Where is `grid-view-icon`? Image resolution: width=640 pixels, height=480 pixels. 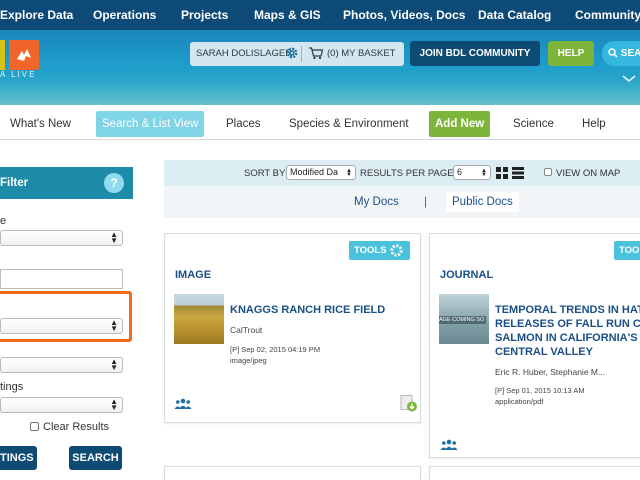 grid-view-icon is located at coordinates (502, 175).